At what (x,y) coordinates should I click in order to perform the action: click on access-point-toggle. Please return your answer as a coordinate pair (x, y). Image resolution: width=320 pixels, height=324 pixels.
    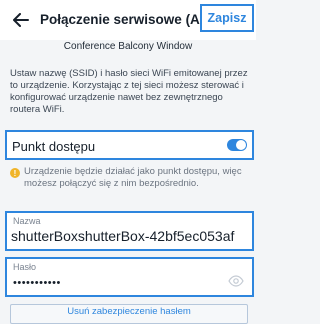
    Looking at the image, I should click on (237, 145).